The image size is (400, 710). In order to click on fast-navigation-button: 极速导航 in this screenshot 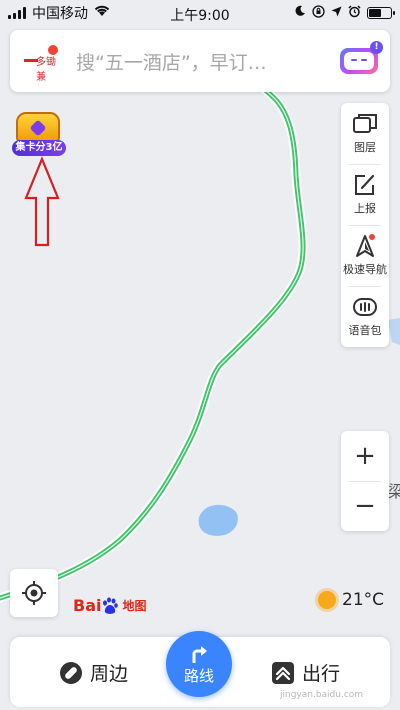, I will do `click(365, 255)`.